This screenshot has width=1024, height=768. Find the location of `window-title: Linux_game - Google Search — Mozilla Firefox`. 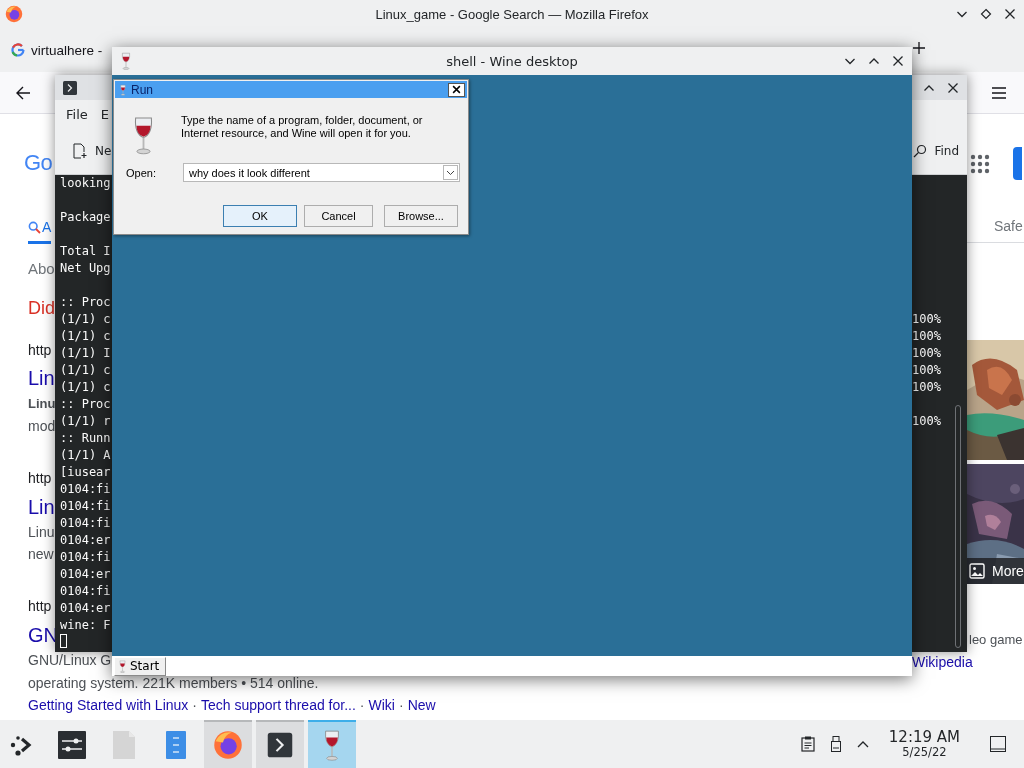

window-title: Linux_game - Google Search — Mozilla Firefox is located at coordinates (512, 14).